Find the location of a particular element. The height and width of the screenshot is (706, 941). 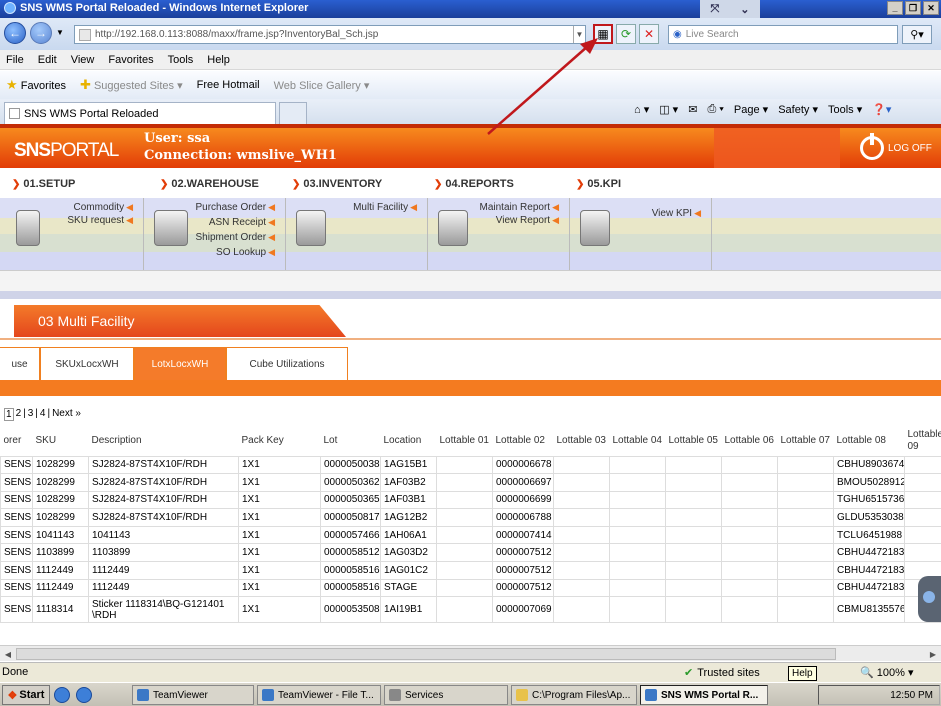

cmd-tools: Tools ▾ is located at coordinates (845, 109).